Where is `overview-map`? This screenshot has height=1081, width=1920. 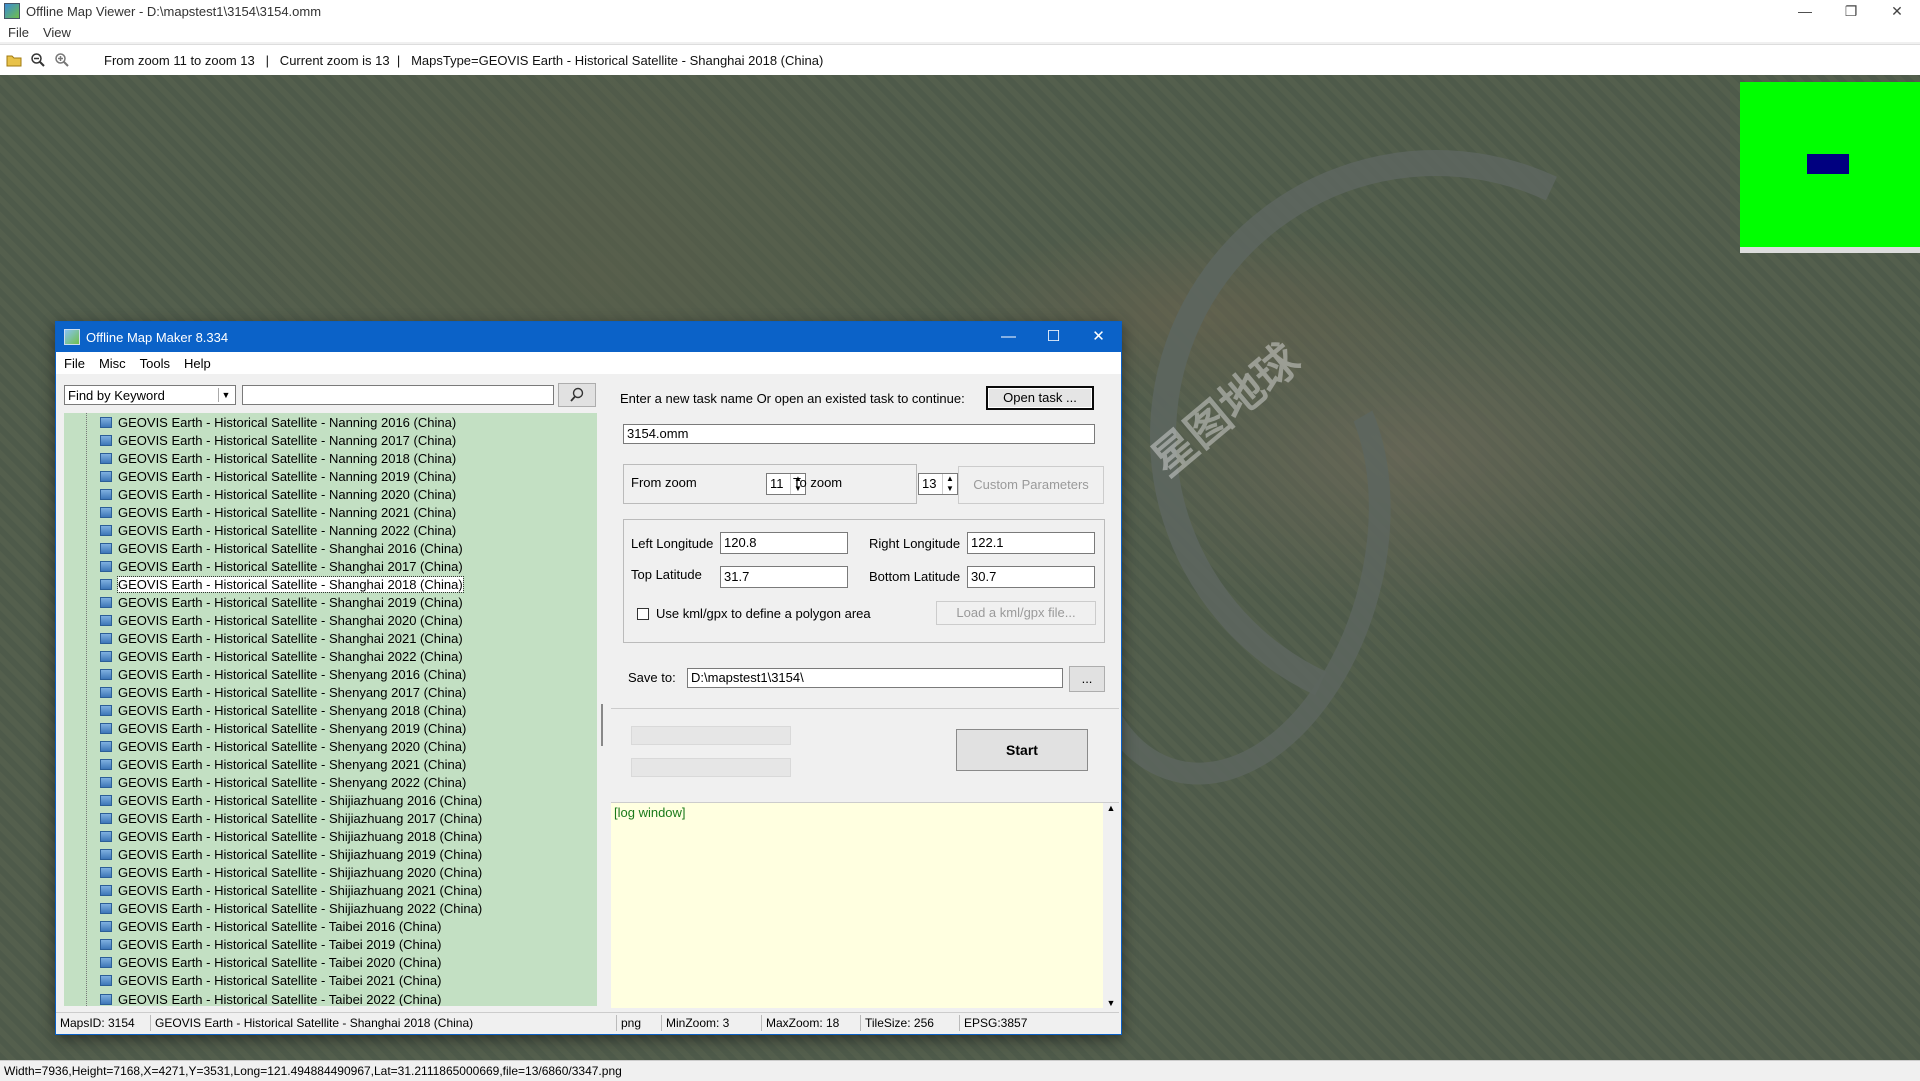 overview-map is located at coordinates (1830, 167).